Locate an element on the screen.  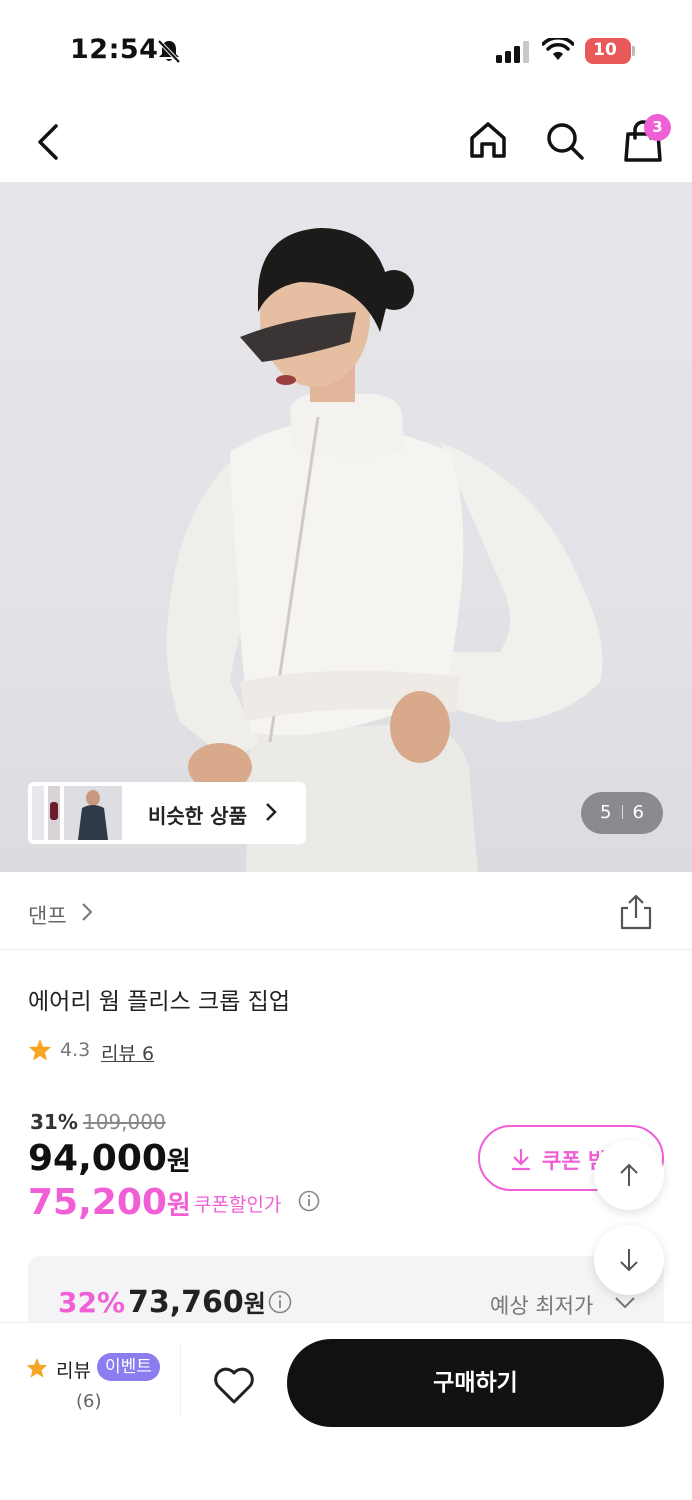
page-current: 5 is located at coordinates (606, 812).